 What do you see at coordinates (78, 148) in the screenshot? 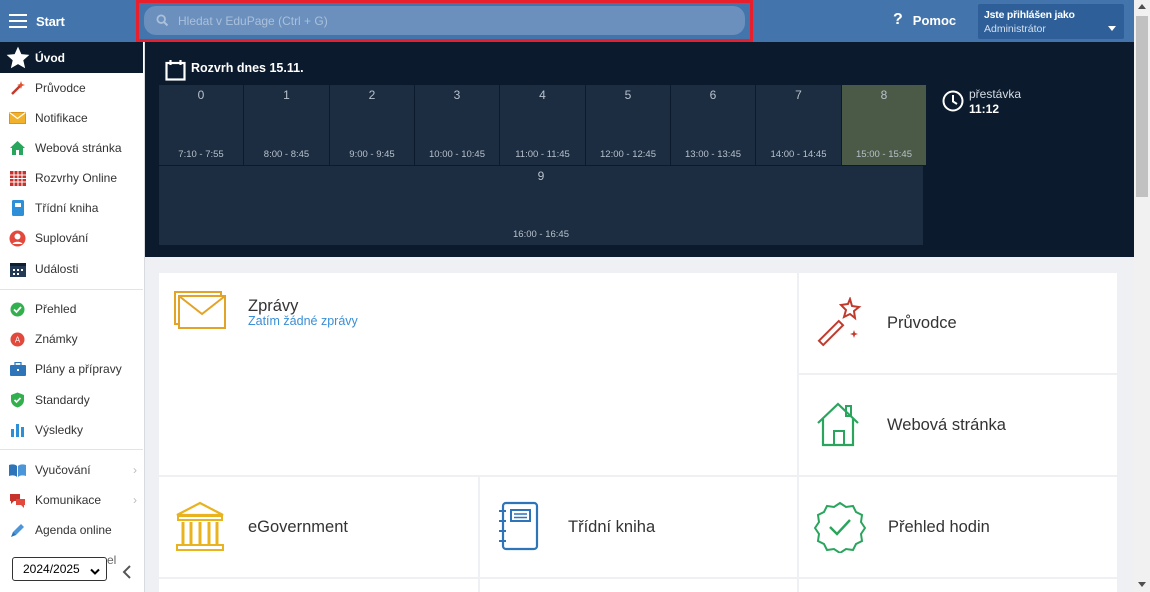
I see `sidebar-item-label: Webová stránka` at bounding box center [78, 148].